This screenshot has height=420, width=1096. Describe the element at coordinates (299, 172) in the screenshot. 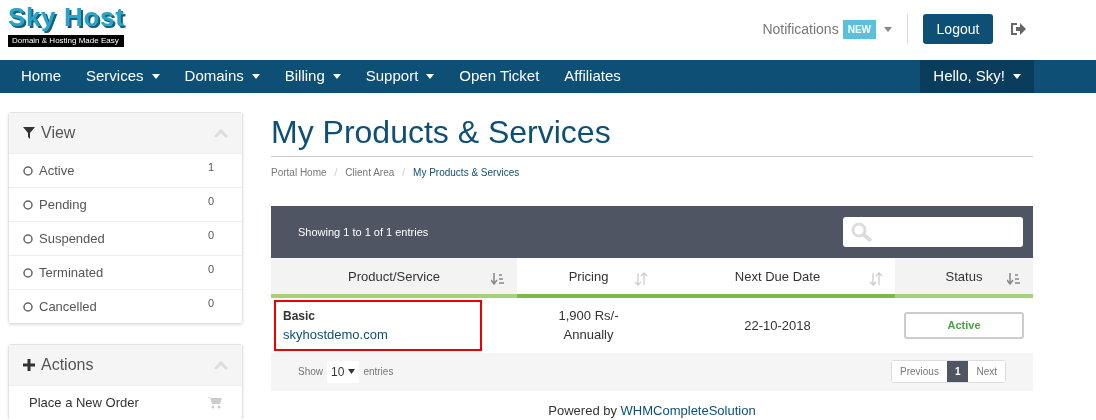

I see `breadcrumb-link: Portal Home` at that location.